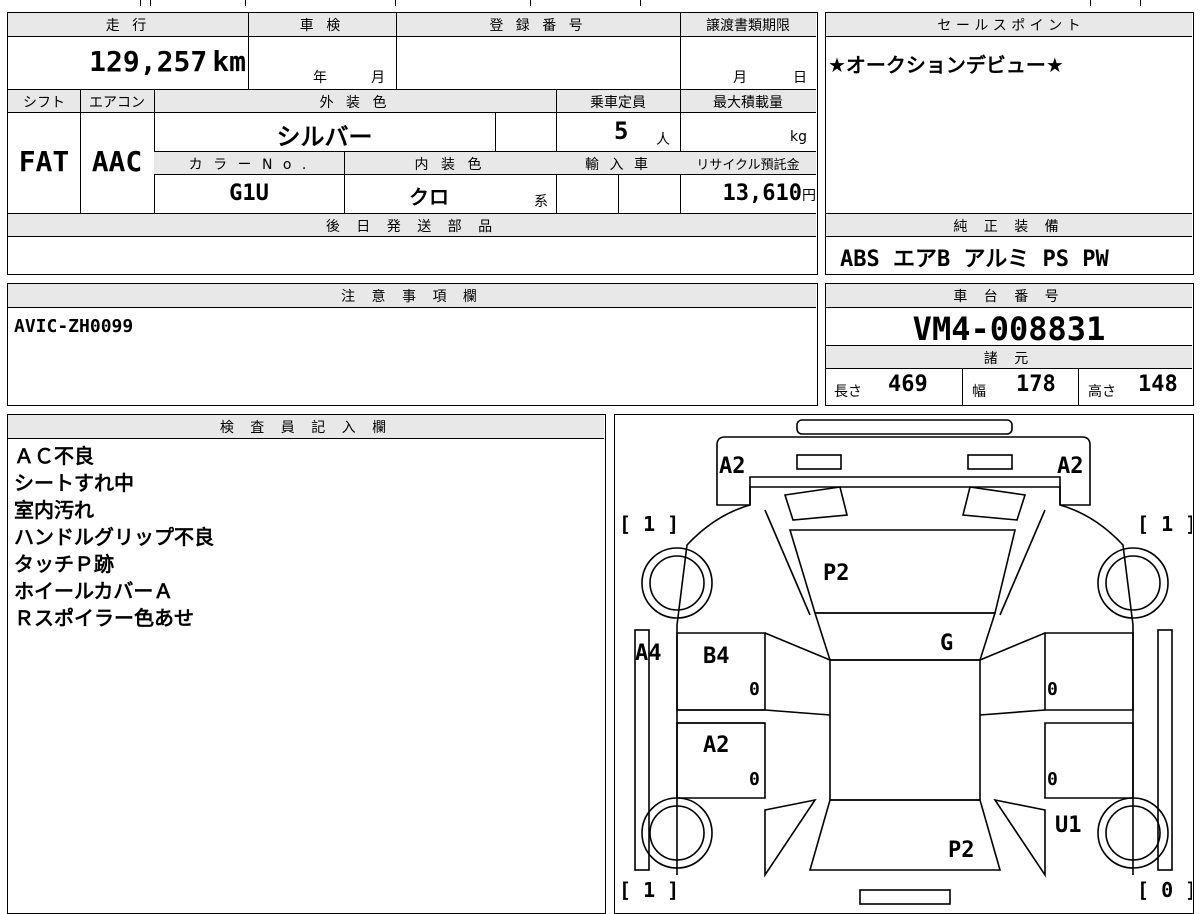 The height and width of the screenshot is (914, 1200). I want to click on exterior-color-value: シルバー, so click(324, 137).